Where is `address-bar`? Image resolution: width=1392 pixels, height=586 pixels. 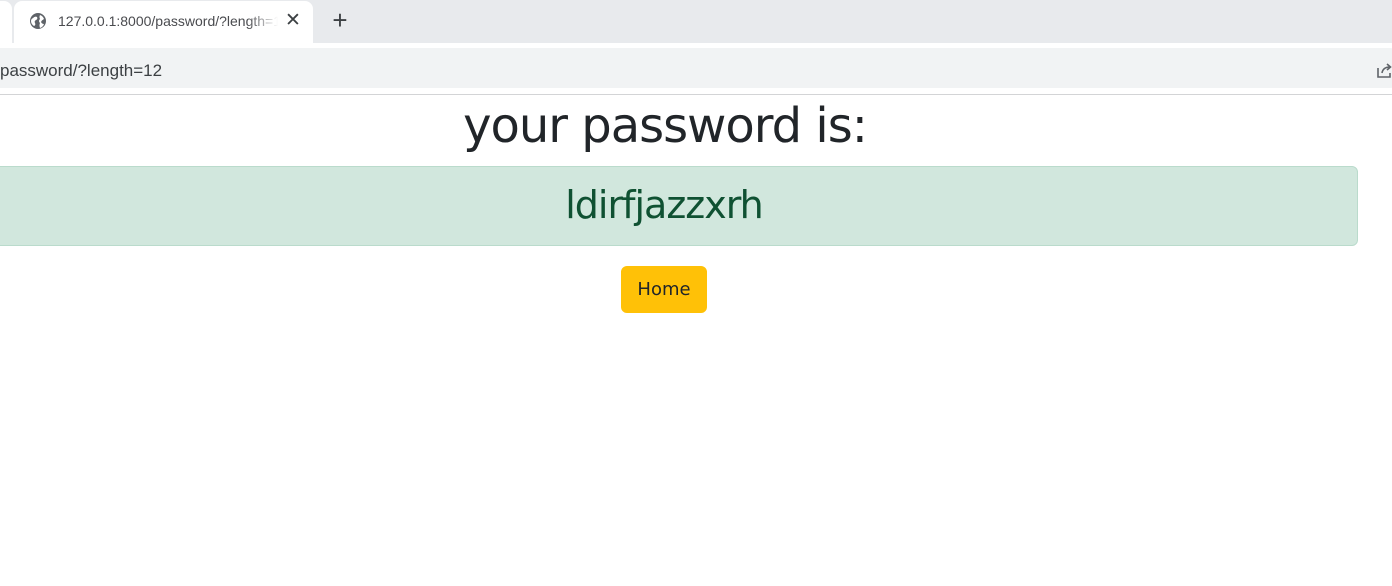 address-bar is located at coordinates (696, 68).